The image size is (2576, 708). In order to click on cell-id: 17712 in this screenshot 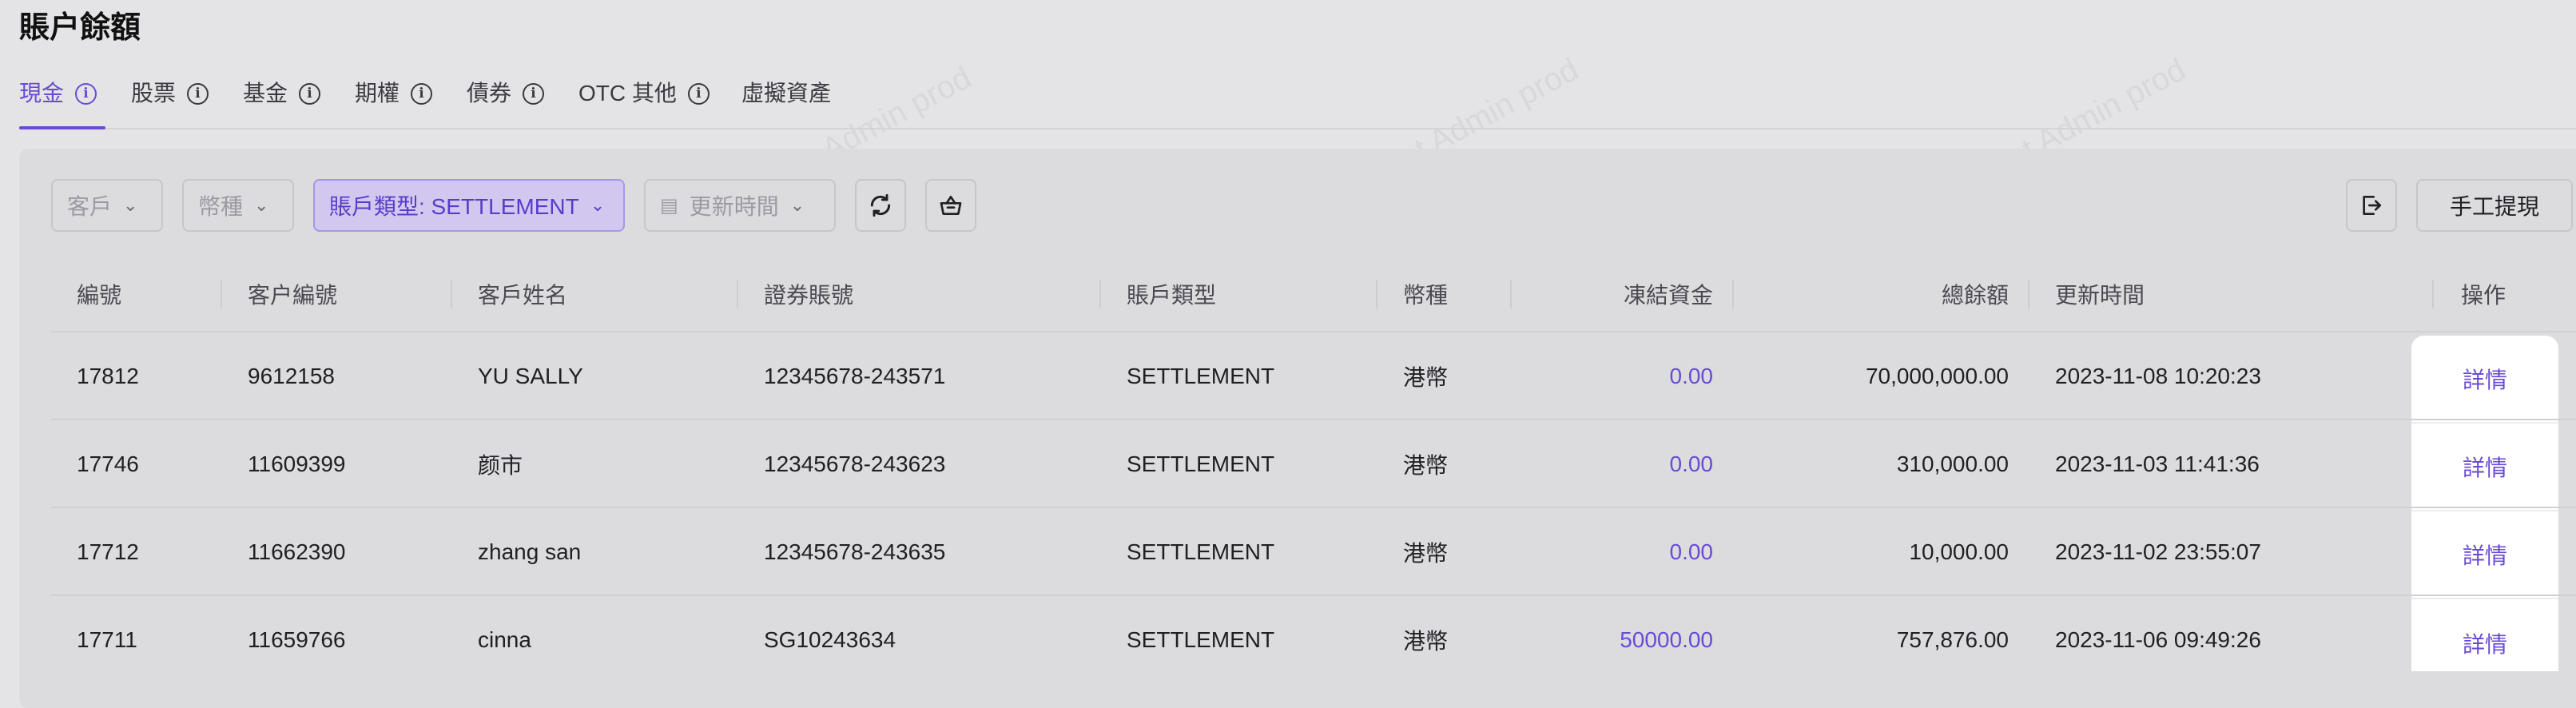, I will do `click(108, 551)`.